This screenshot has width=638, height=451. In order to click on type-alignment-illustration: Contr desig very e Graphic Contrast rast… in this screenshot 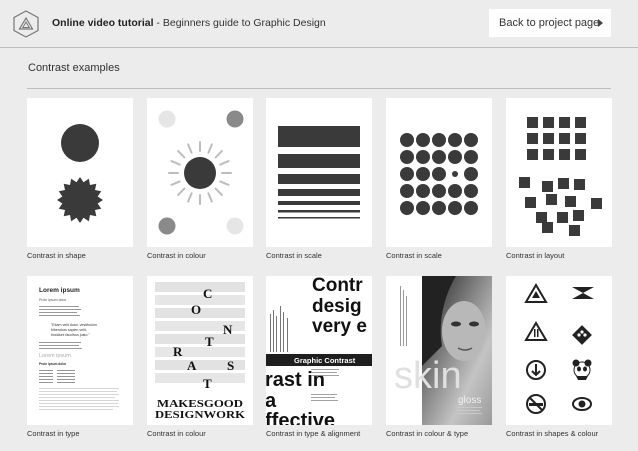, I will do `click(319, 350)`.